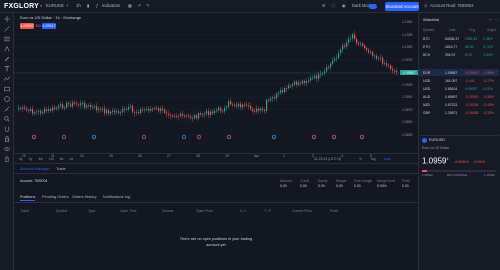  Describe the element at coordinates (406, 181) in the screenshot. I see `profit-header: Profit` at that location.